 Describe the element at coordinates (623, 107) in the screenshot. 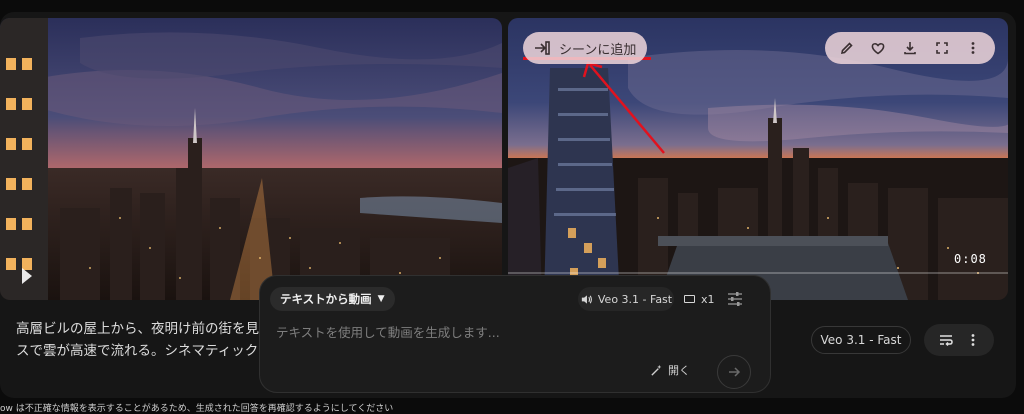

I see `annotation-arrow` at that location.